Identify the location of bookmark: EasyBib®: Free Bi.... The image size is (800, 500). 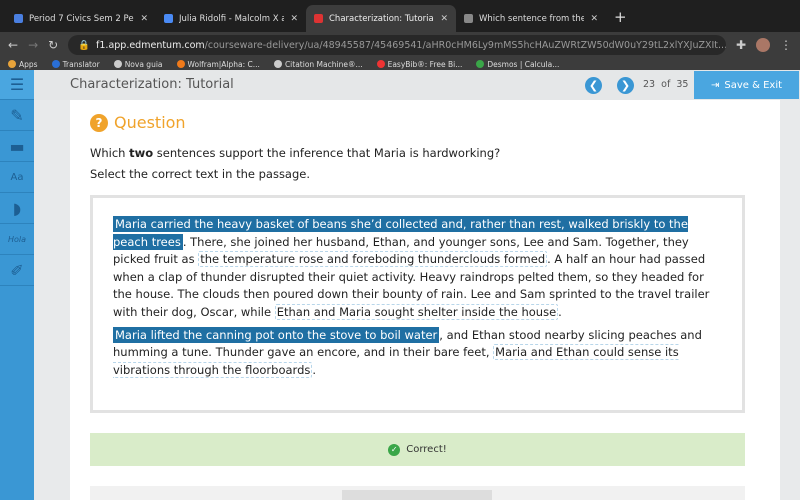
(419, 64).